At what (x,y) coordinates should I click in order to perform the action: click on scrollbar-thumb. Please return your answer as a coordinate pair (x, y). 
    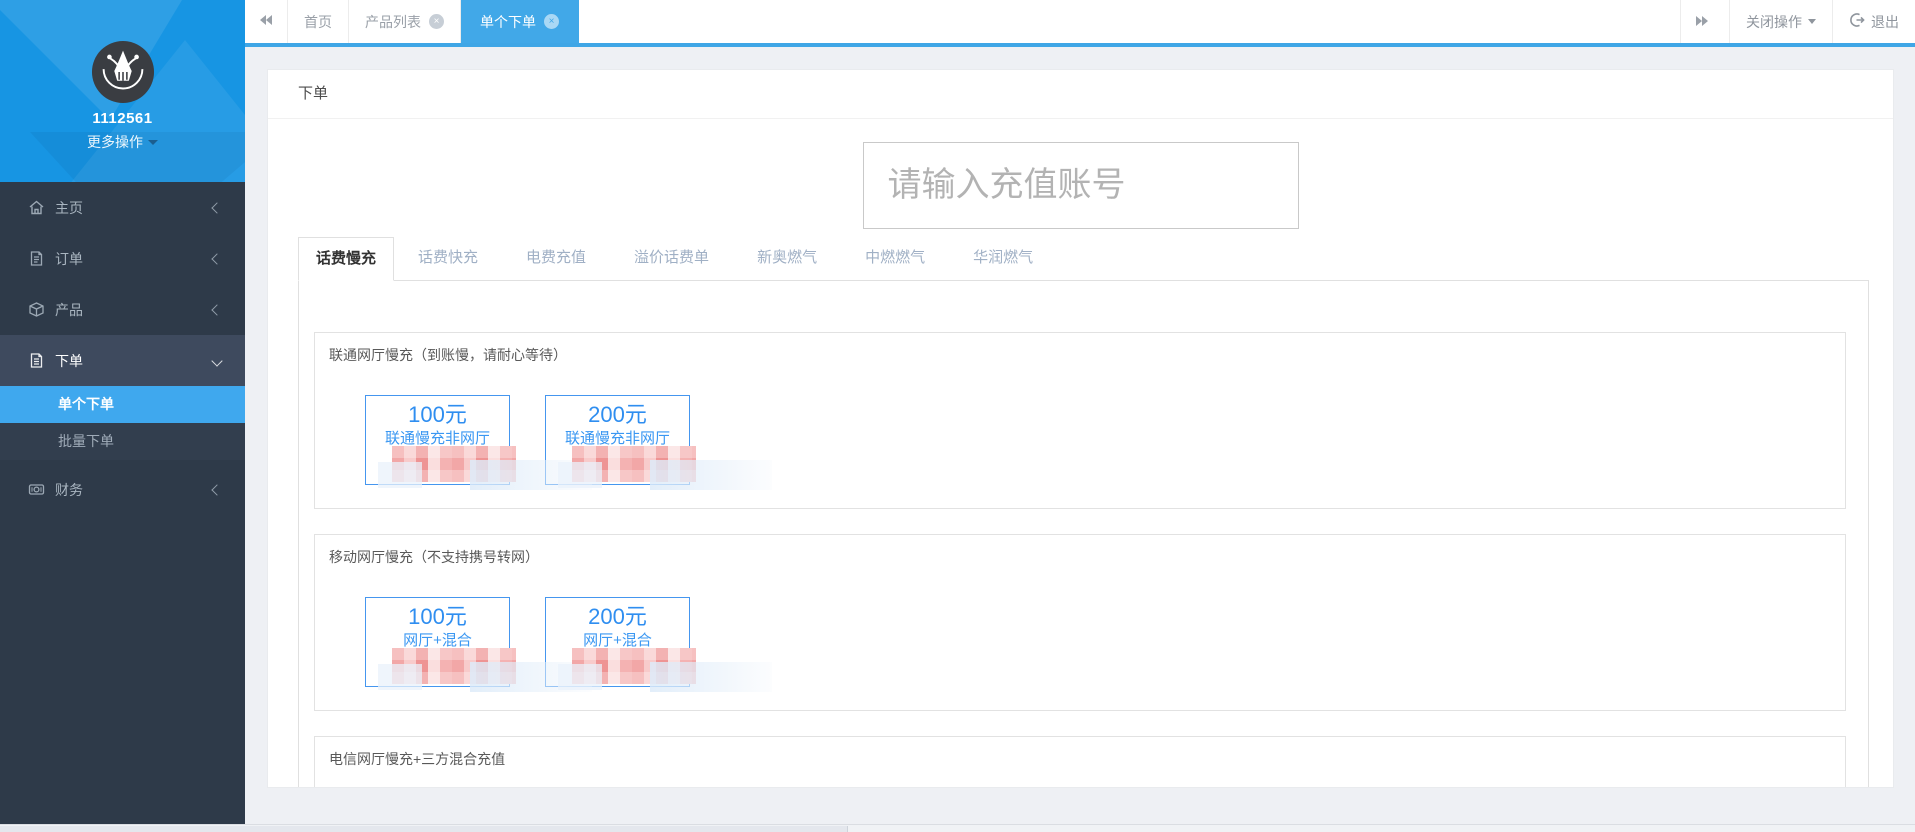
    Looking at the image, I should click on (424, 829).